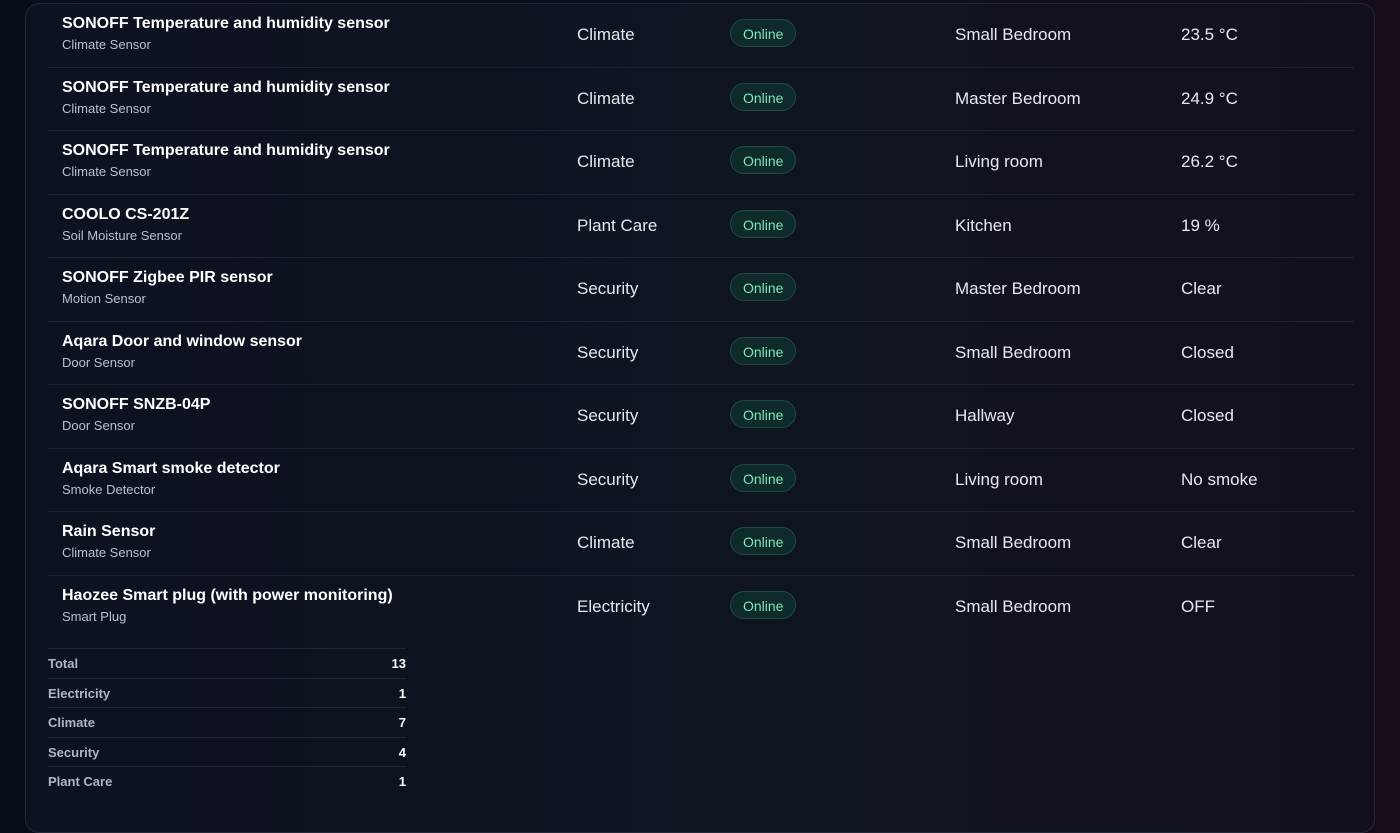 The image size is (1400, 833). Describe the element at coordinates (227, 663) in the screenshot. I see `summary-row-total: Total 13` at that location.